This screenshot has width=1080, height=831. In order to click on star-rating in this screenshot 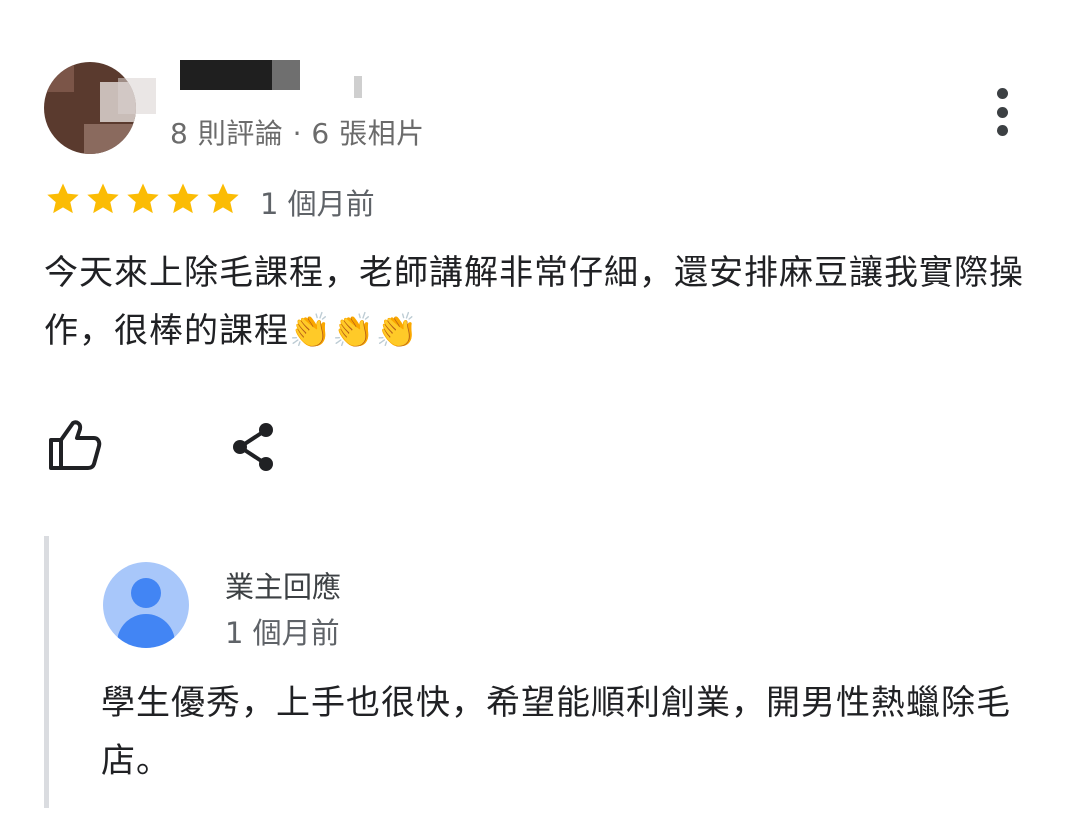, I will do `click(143, 199)`.